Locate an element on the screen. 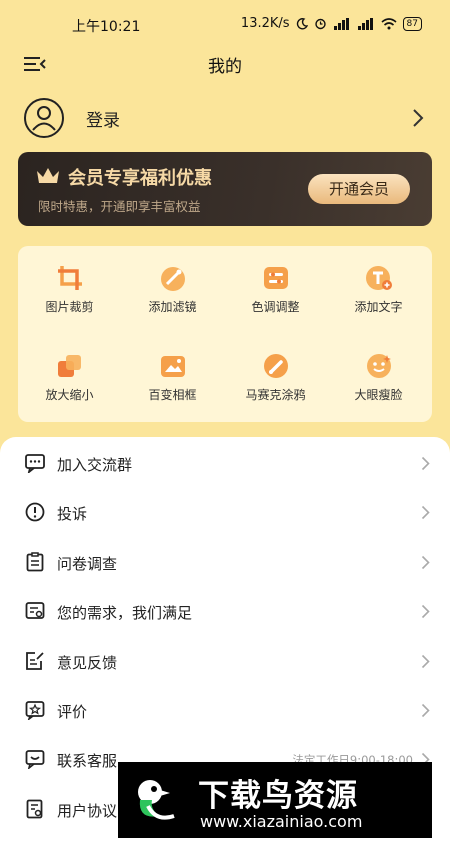 The height and width of the screenshot is (850, 450). feedback-icon is located at coordinates (35, 661).